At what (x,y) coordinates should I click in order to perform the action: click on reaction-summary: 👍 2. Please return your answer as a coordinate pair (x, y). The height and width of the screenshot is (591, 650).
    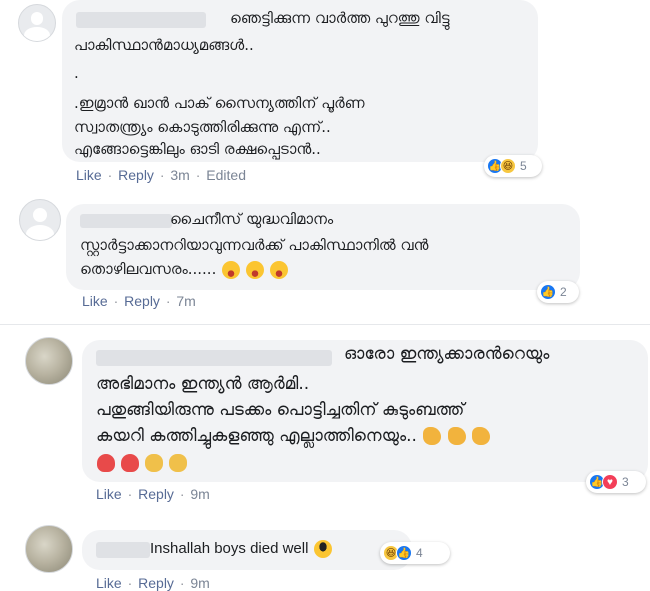
    Looking at the image, I should click on (558, 292).